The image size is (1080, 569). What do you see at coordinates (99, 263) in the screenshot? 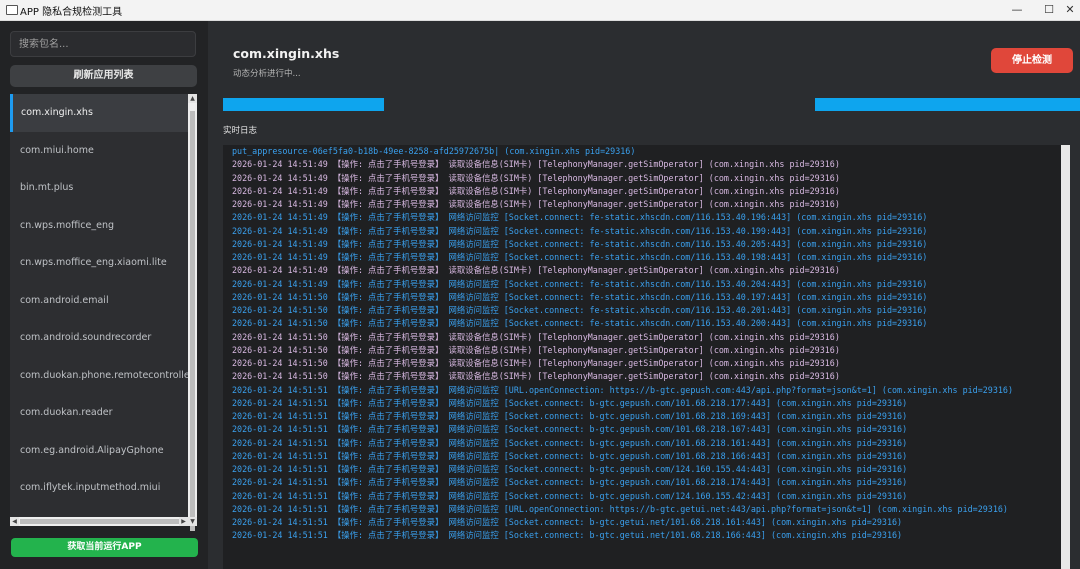
I see `app-list-item: cn.wps.moffice_eng.xiaomi.lite` at bounding box center [99, 263].